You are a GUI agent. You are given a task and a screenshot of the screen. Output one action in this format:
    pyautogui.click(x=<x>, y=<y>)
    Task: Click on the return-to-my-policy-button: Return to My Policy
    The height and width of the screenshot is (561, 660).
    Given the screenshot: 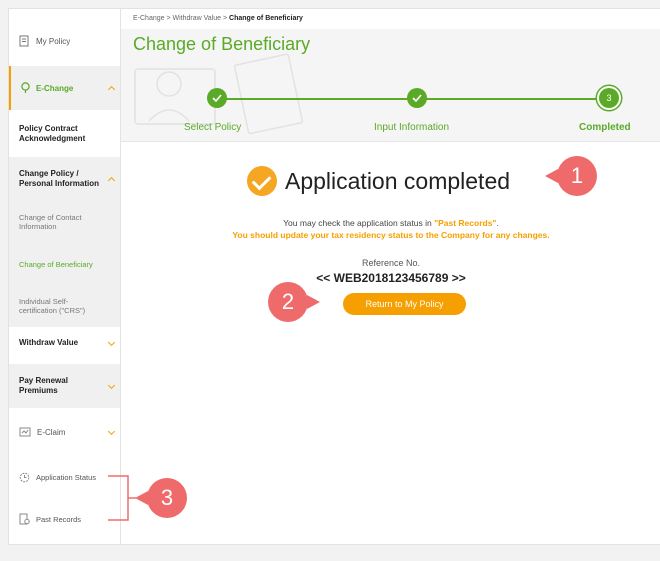 What is the action you would take?
    pyautogui.click(x=404, y=304)
    